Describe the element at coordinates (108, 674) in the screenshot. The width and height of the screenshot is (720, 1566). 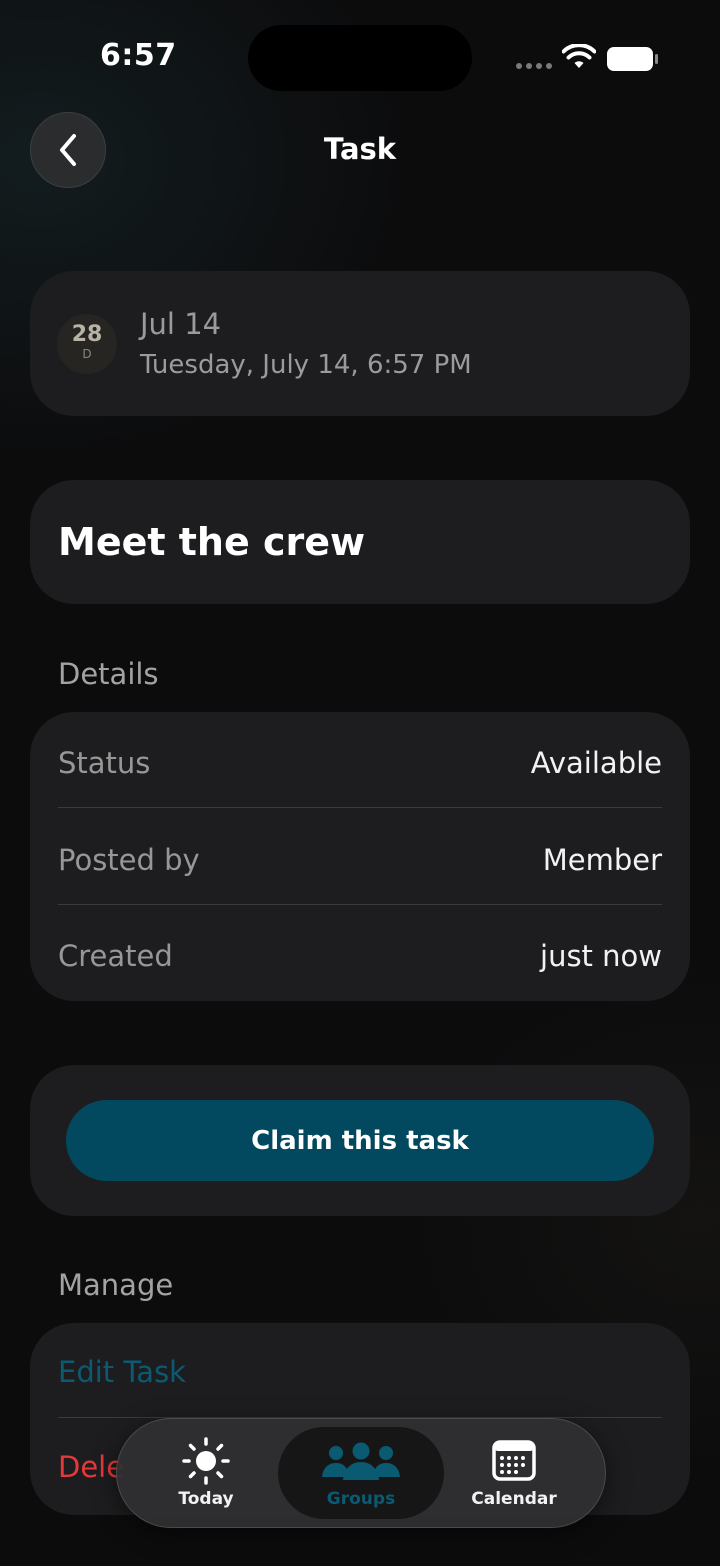
I see `details-section-label: Details` at that location.